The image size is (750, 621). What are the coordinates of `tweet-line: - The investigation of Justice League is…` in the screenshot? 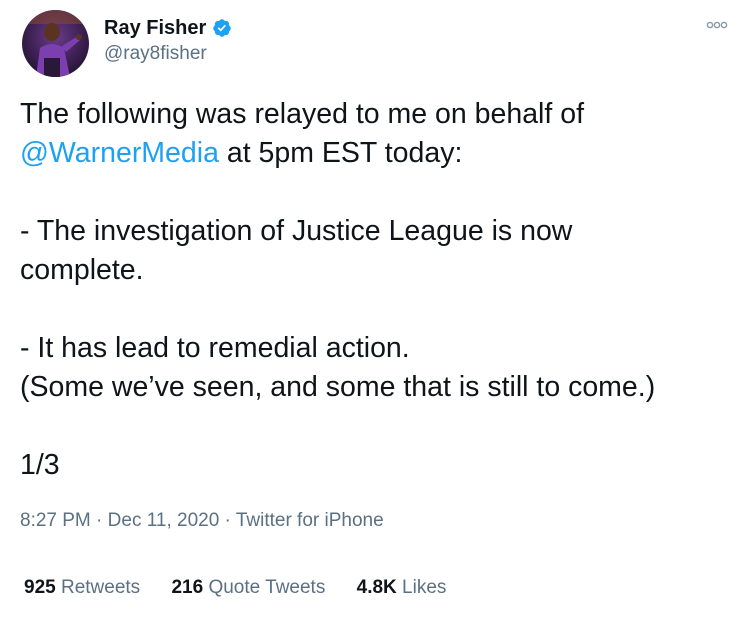 It's located at (296, 231).